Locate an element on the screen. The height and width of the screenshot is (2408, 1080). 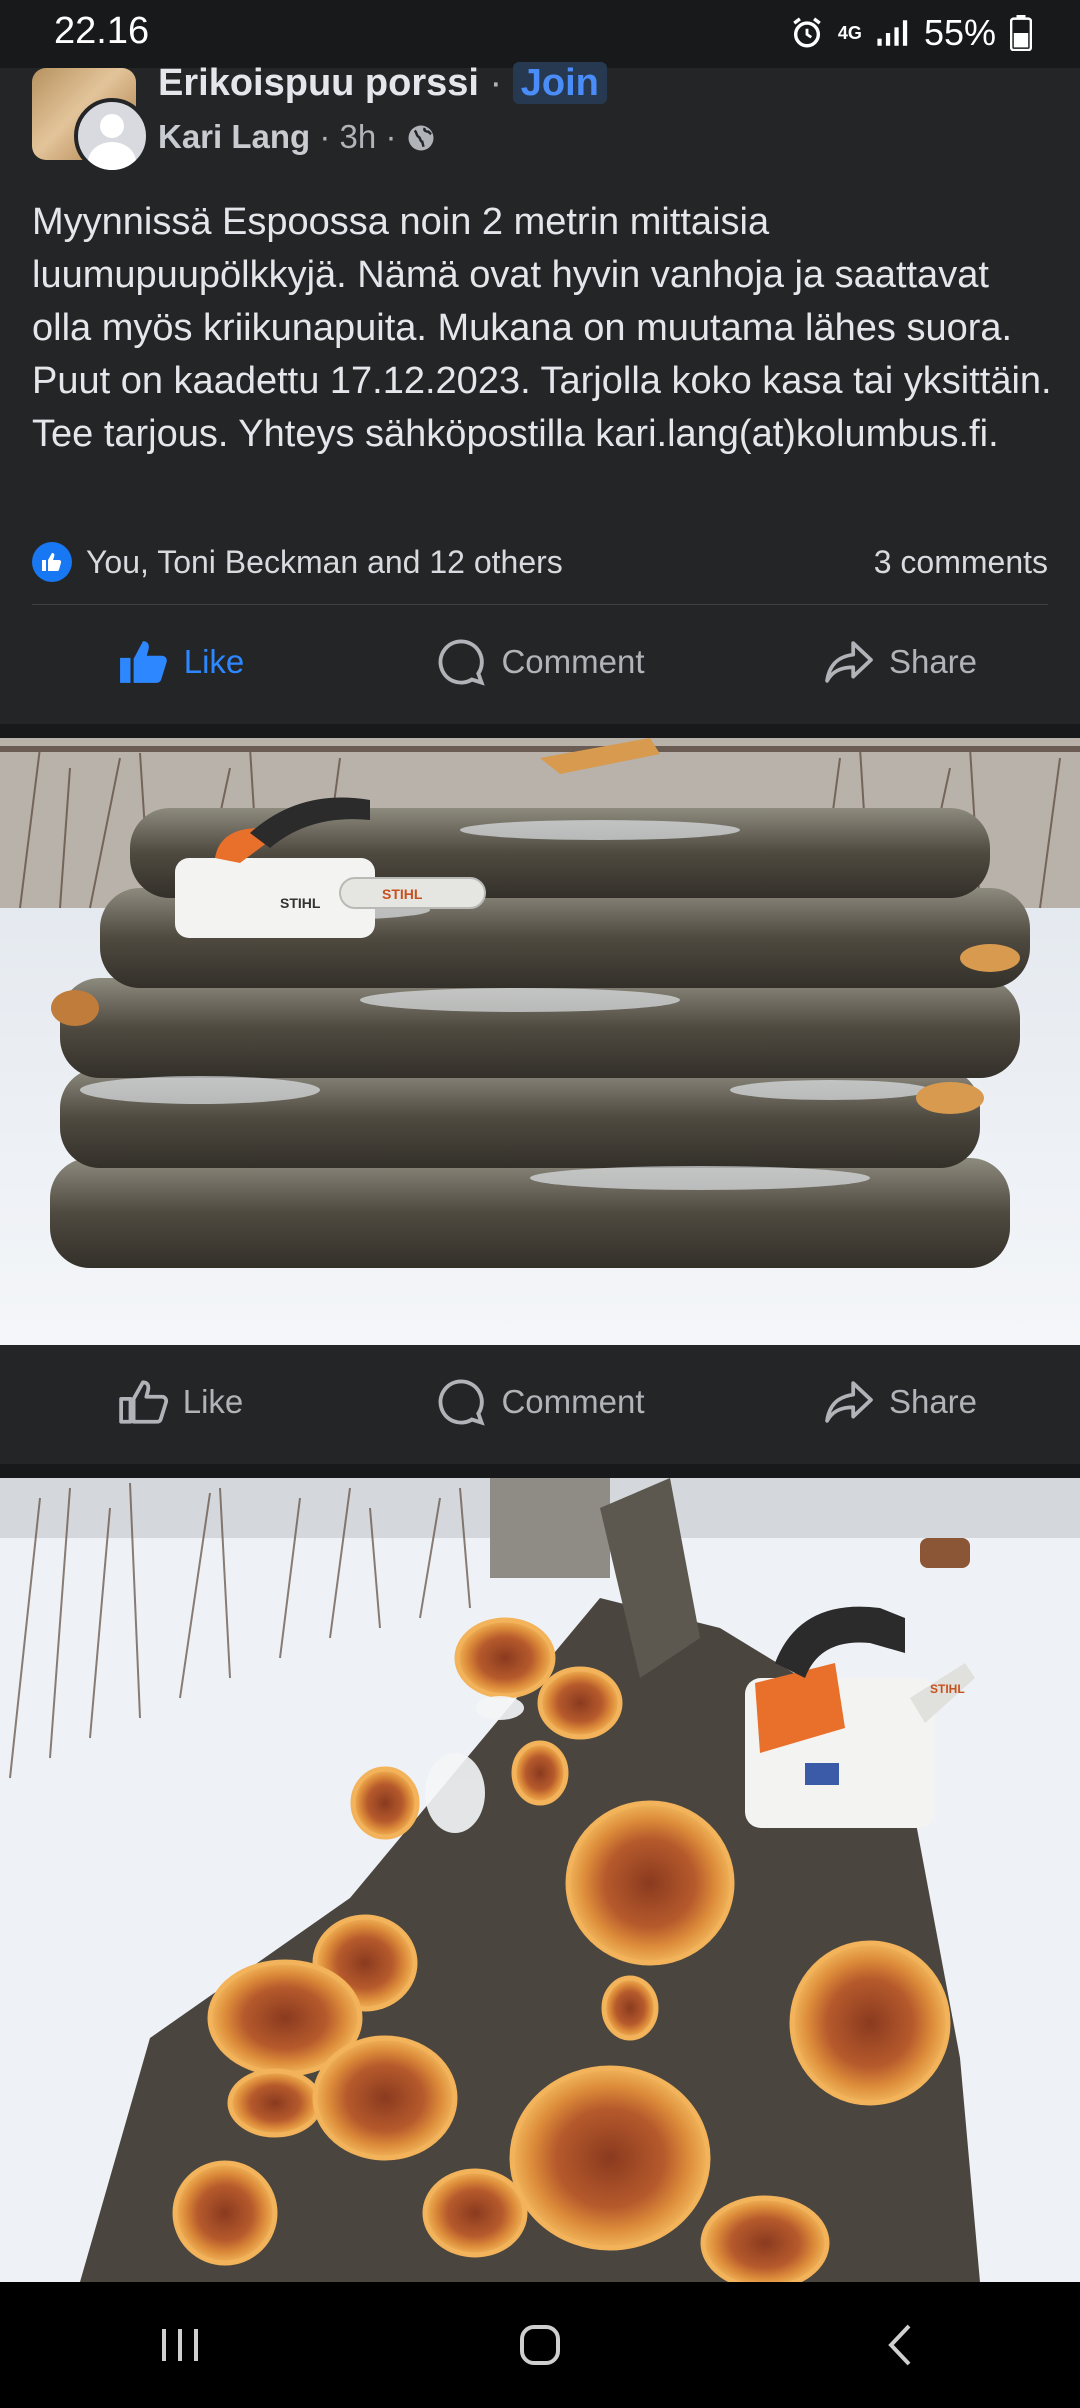
group-name: Erikoispuu porssi is located at coordinates (318, 83).